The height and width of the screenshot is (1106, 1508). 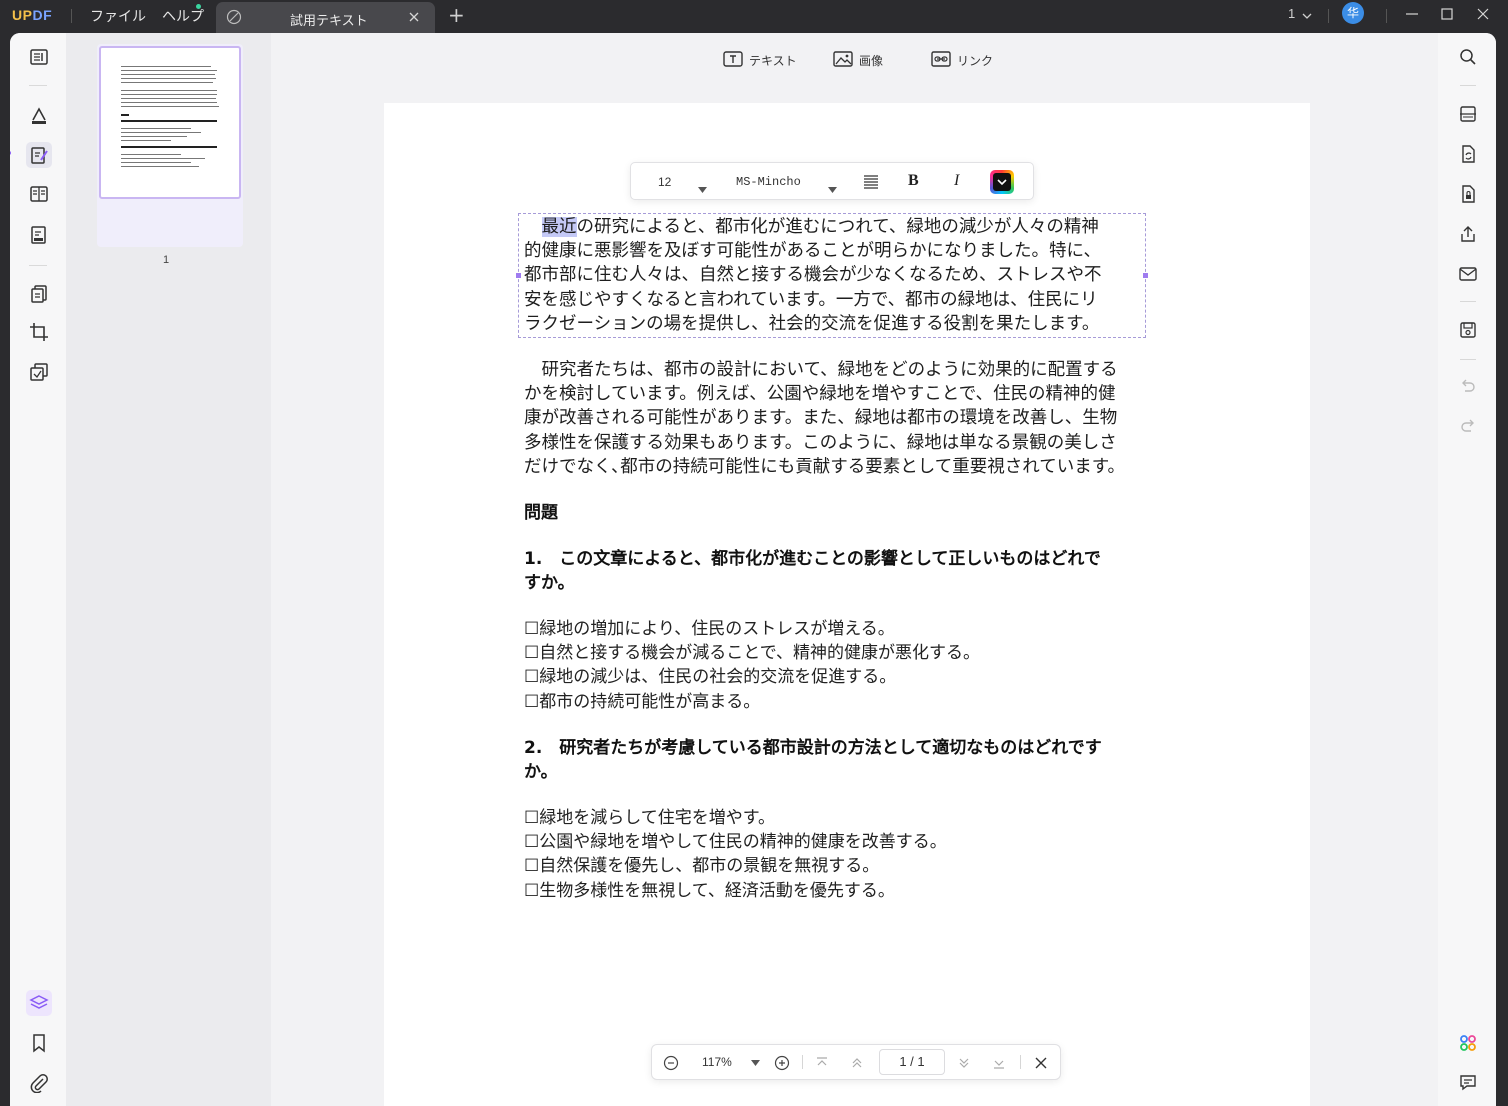 What do you see at coordinates (709, 890) in the screenshot?
I see `option-item: ☐生物多様性を無視して、経済活動を優先する。` at bounding box center [709, 890].